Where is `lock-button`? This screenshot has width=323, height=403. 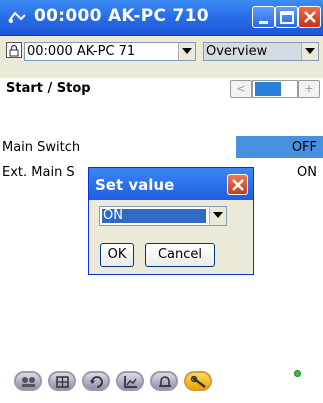 lock-button is located at coordinates (14, 50).